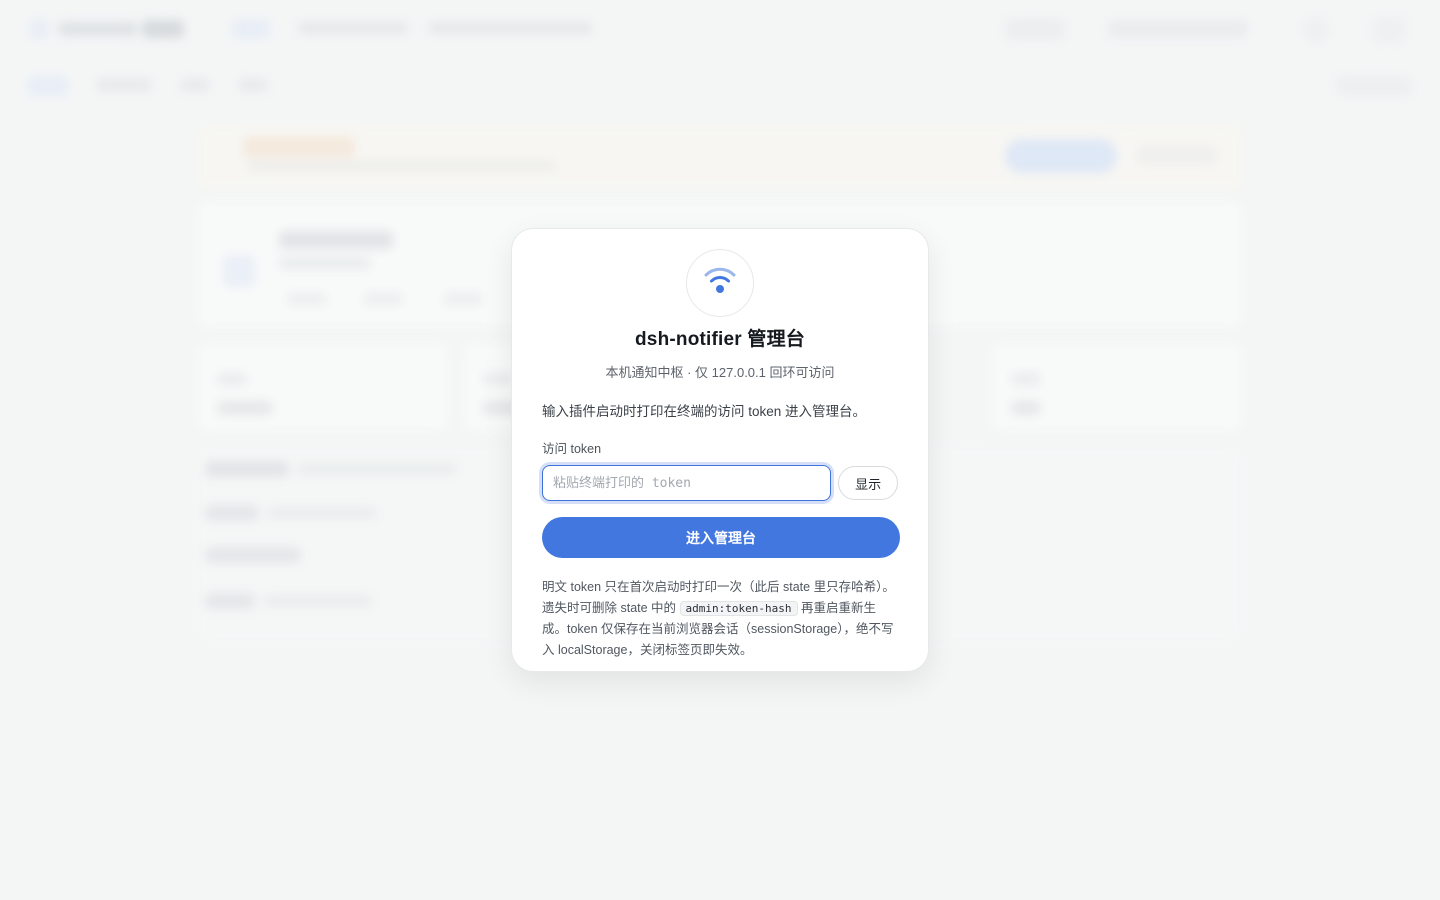 The width and height of the screenshot is (1440, 900). I want to click on wifi-signal-icon, so click(720, 283).